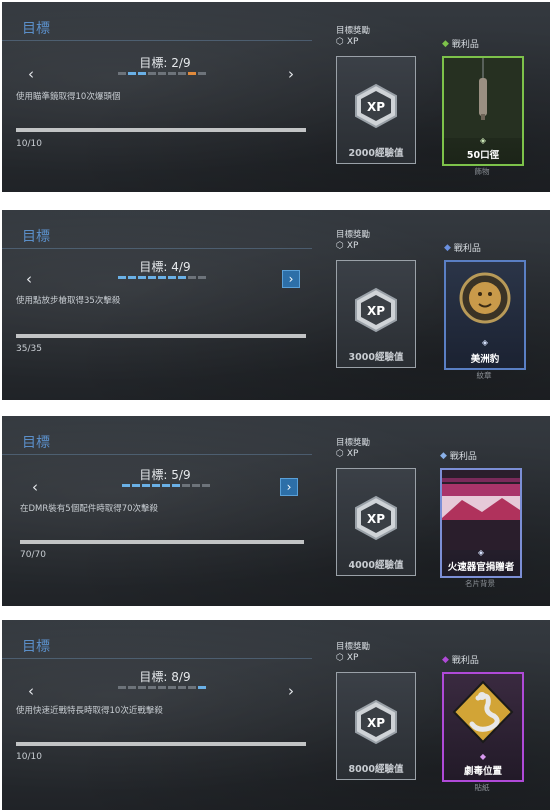  I want to click on loot-name: 50口徑, so click(483, 155).